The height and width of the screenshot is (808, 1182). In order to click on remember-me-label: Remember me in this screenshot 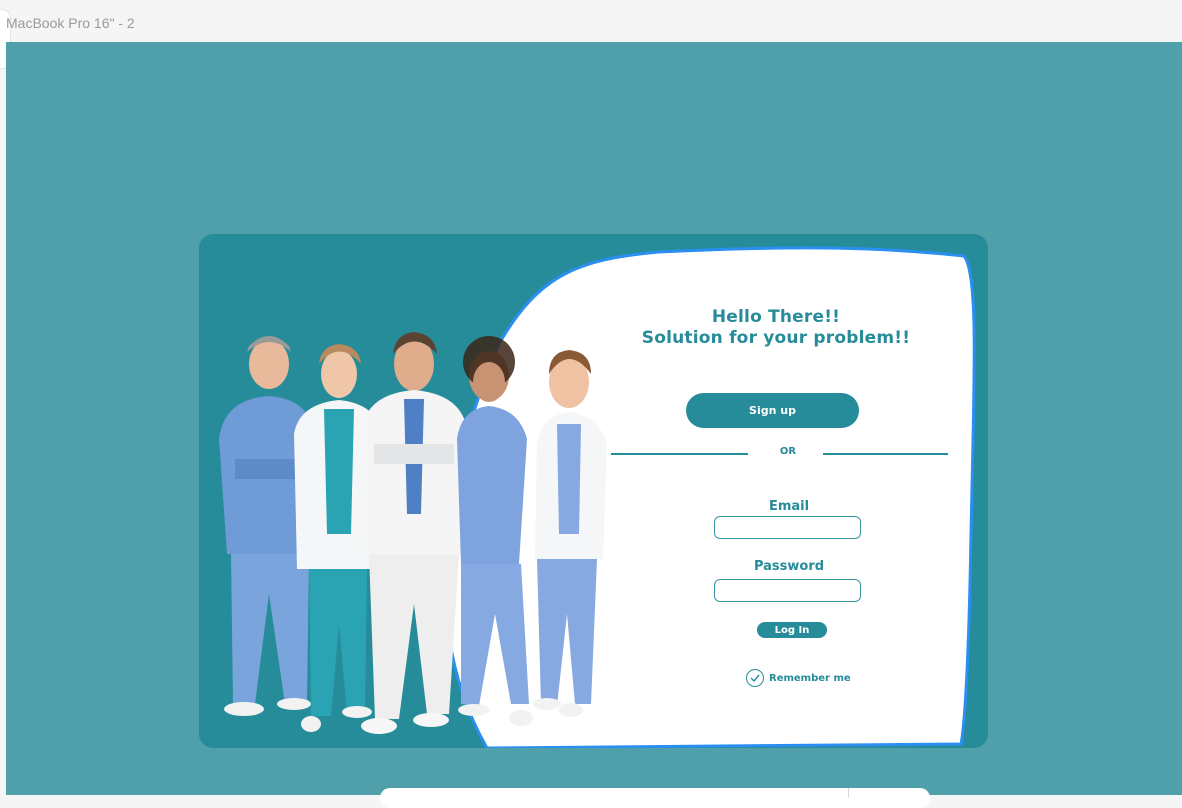, I will do `click(810, 678)`.